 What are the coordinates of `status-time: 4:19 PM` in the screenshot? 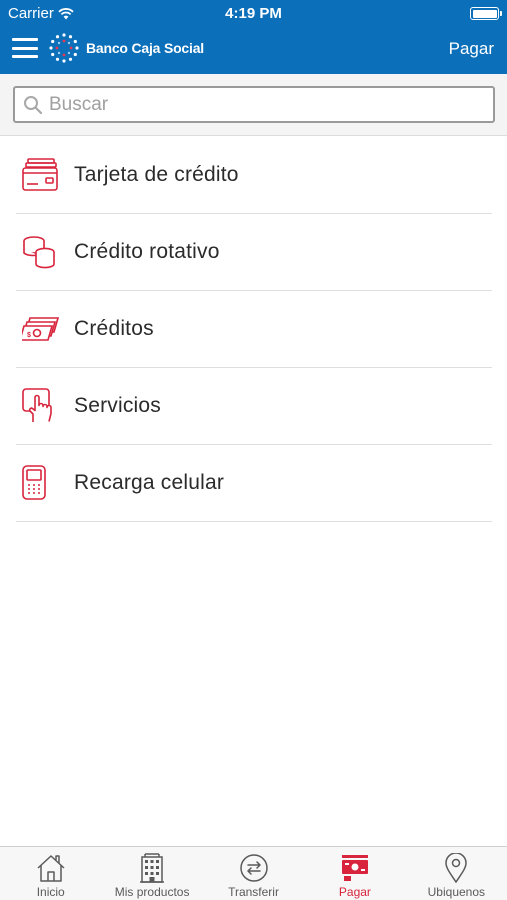 It's located at (253, 13).